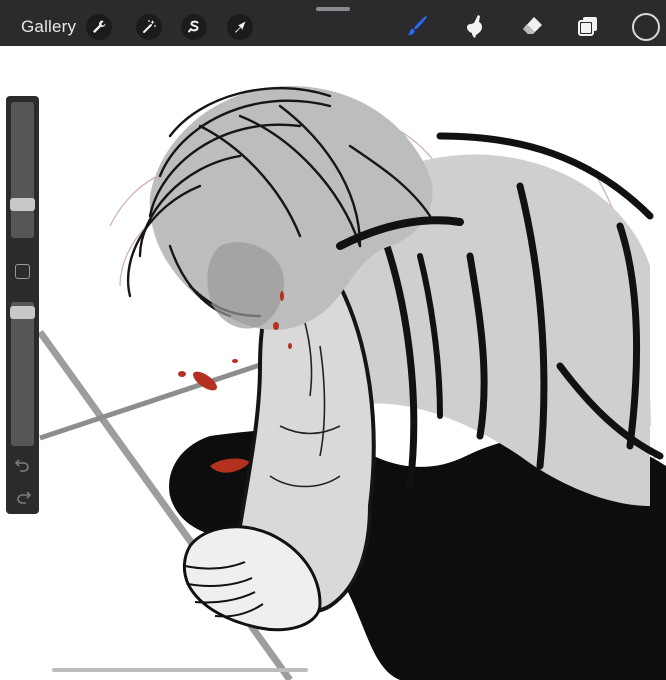 The width and height of the screenshot is (666, 680). I want to click on brush-size-slider, so click(22, 170).